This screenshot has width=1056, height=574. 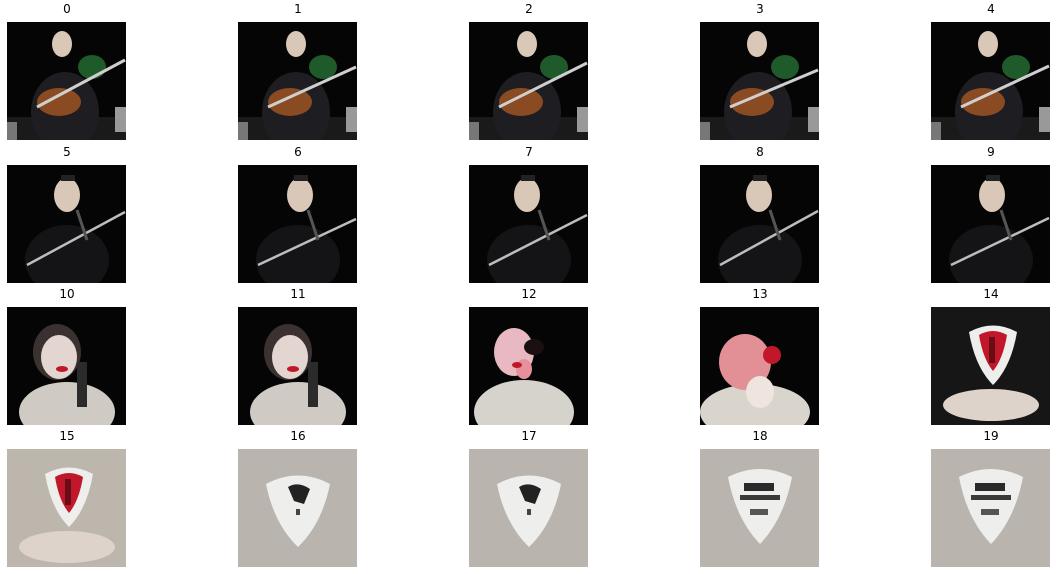 What do you see at coordinates (991, 152) in the screenshot?
I see `frame-label: 9` at bounding box center [991, 152].